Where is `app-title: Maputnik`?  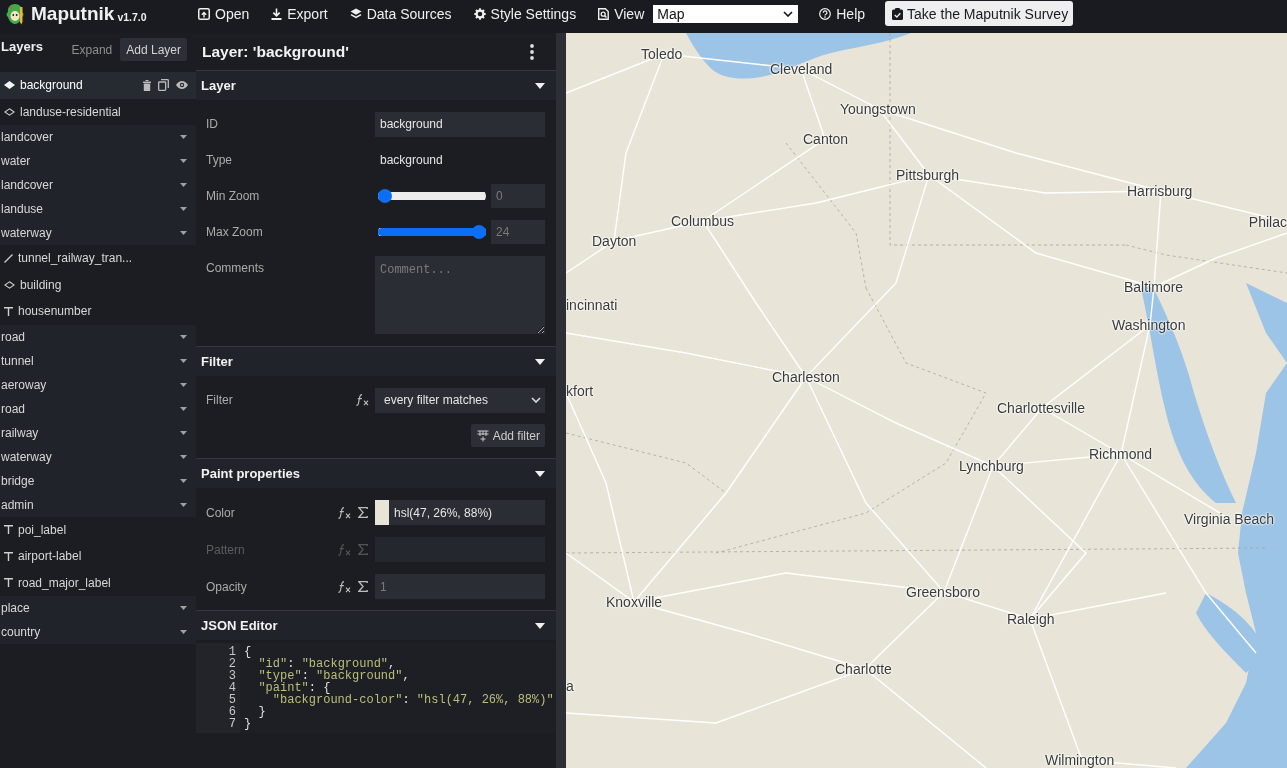 app-title: Maputnik is located at coordinates (73, 13).